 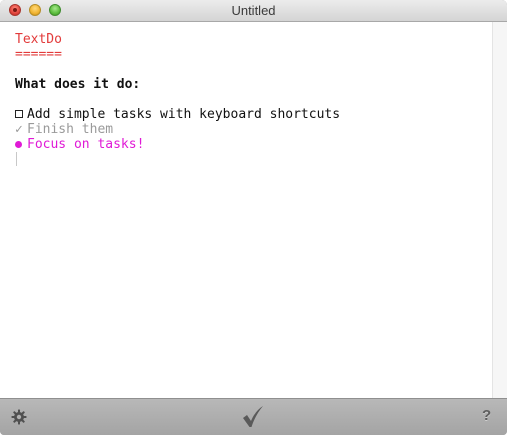 I want to click on window-title: Untitled, so click(x=253, y=10).